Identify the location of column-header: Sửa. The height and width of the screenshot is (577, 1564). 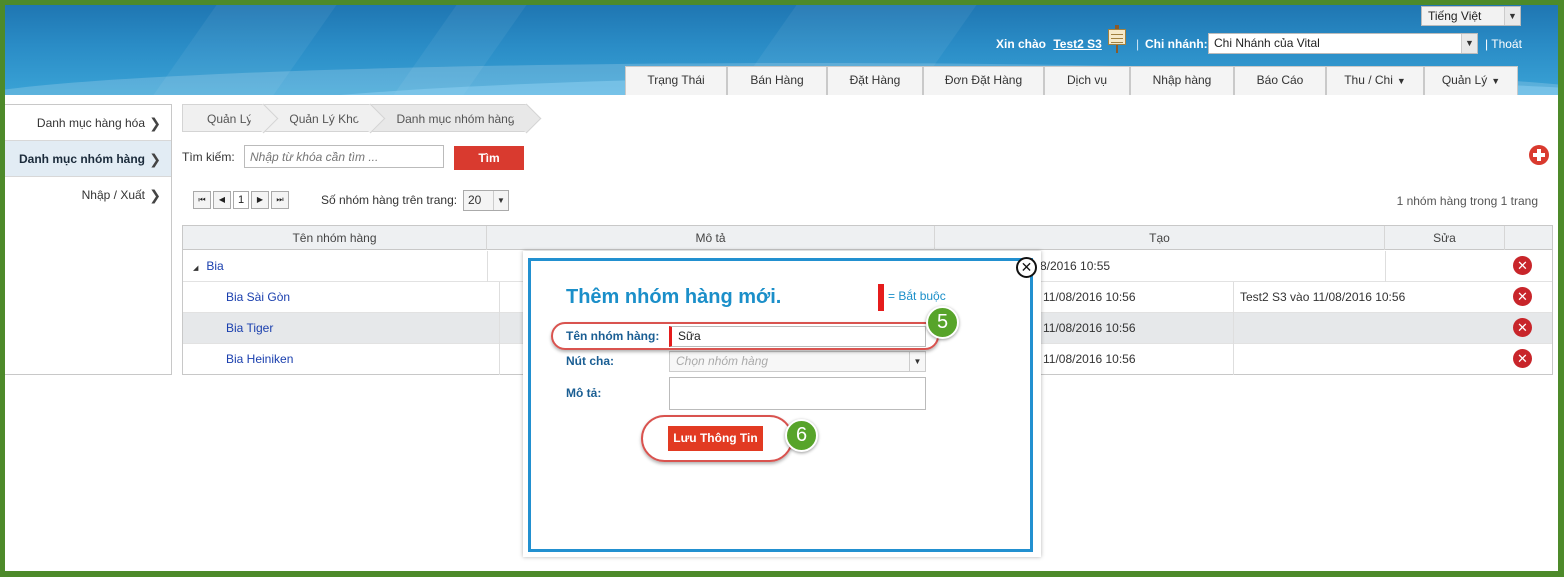
(1445, 238).